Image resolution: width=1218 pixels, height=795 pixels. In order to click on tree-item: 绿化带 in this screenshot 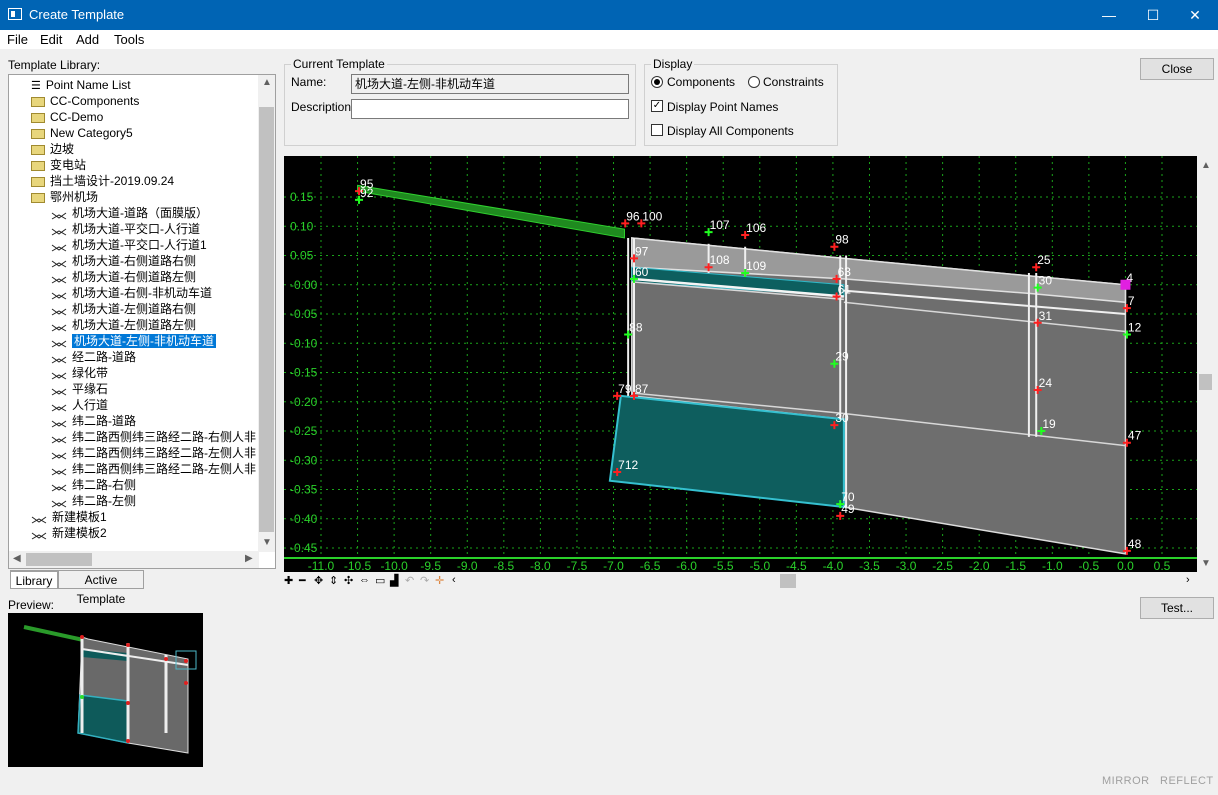, I will do `click(79, 373)`.